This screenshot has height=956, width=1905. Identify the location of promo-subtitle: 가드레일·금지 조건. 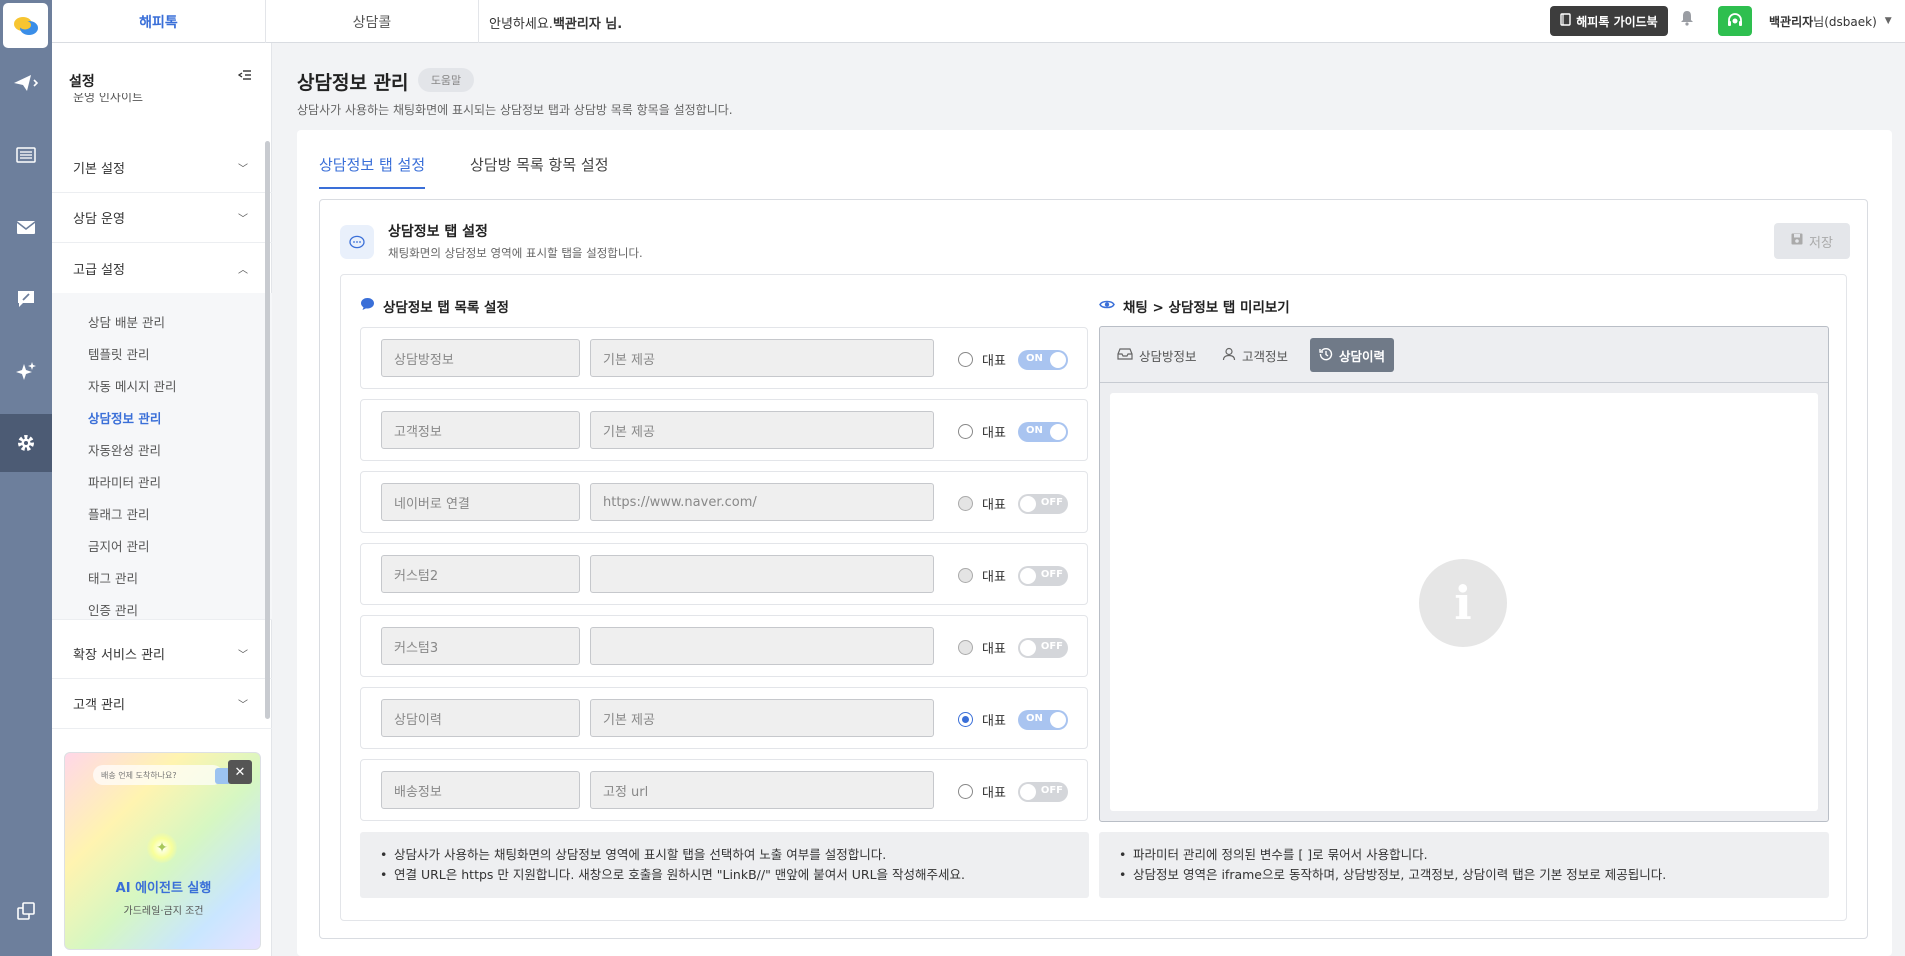
(163, 911).